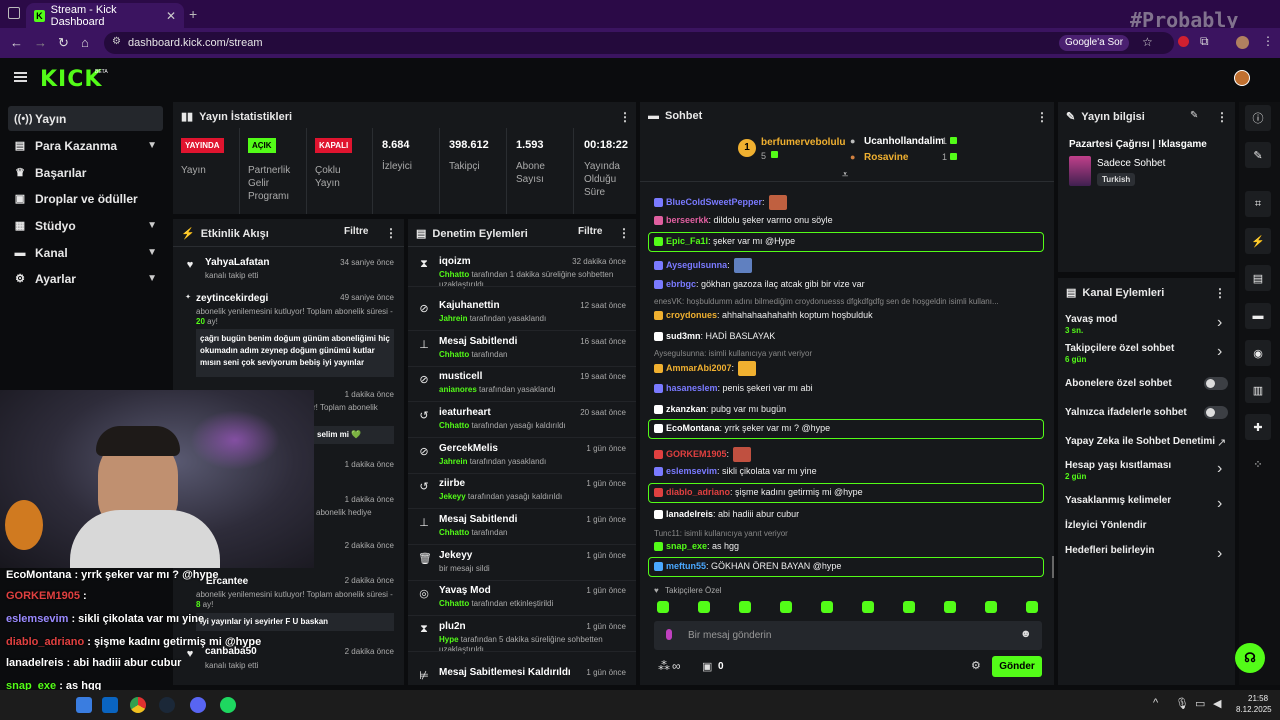 The width and height of the screenshot is (1280, 720). What do you see at coordinates (698, 492) in the screenshot?
I see `chat-username: diablo_adriano` at bounding box center [698, 492].